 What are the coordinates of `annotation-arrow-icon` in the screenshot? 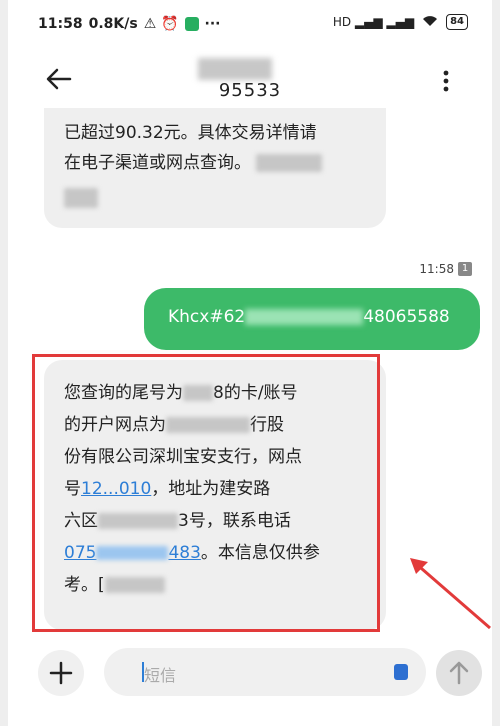 It's located at (449, 594).